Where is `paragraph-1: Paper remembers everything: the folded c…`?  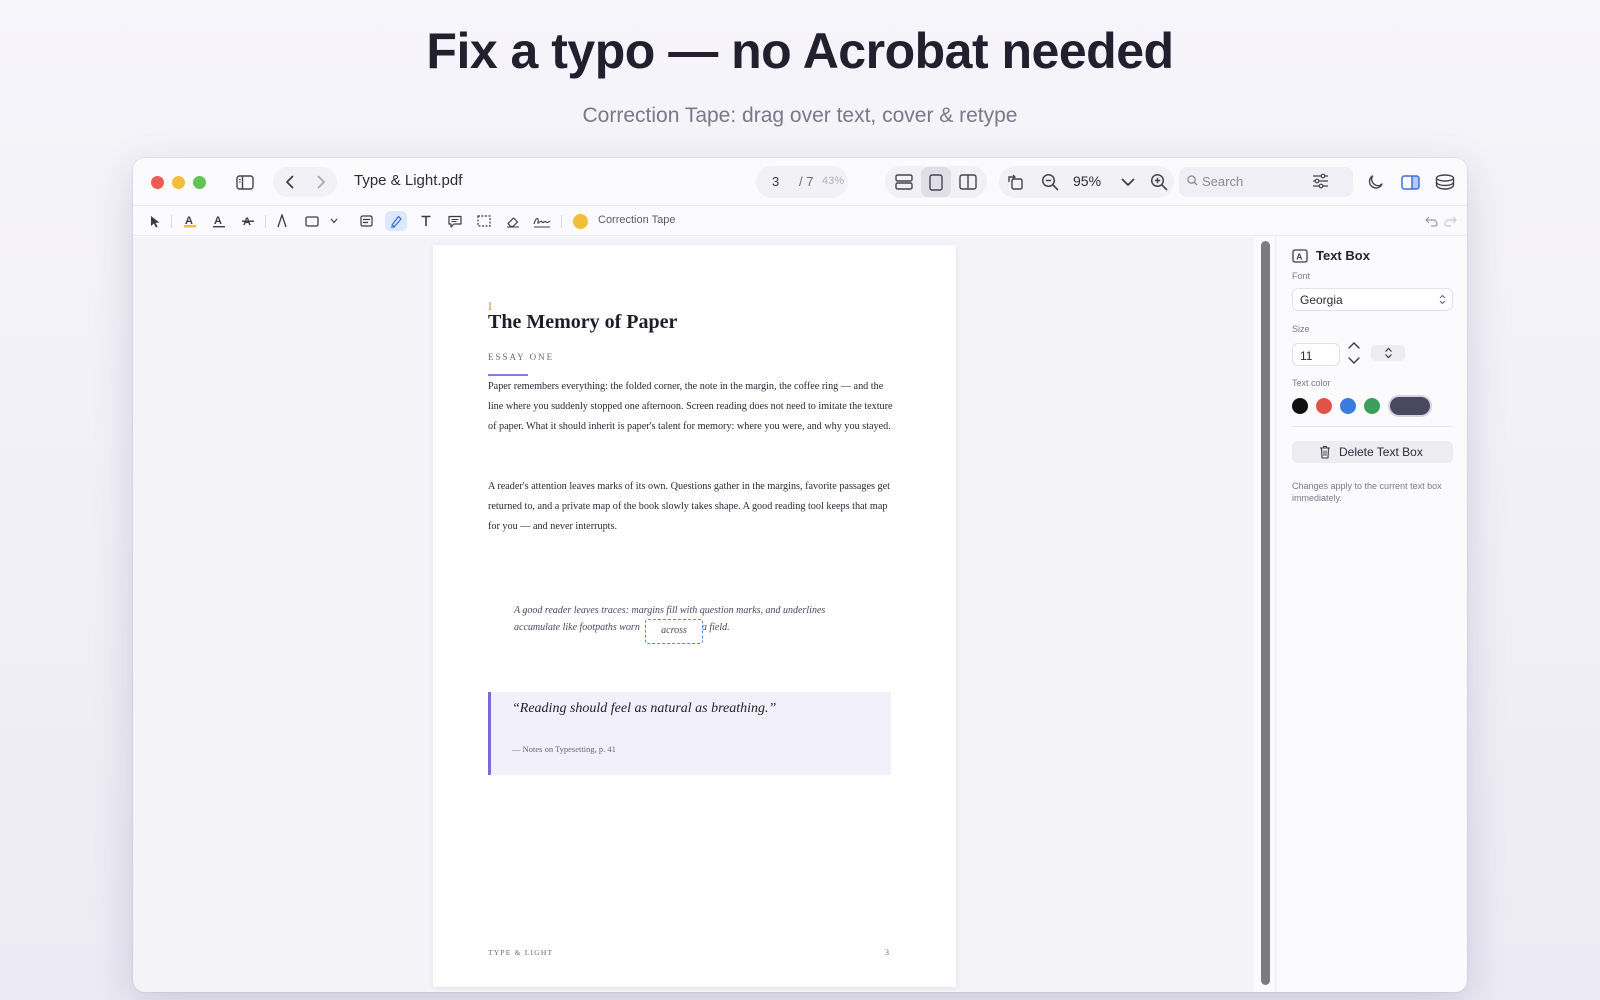 paragraph-1: Paper remembers everything: the folded c… is located at coordinates (690, 406).